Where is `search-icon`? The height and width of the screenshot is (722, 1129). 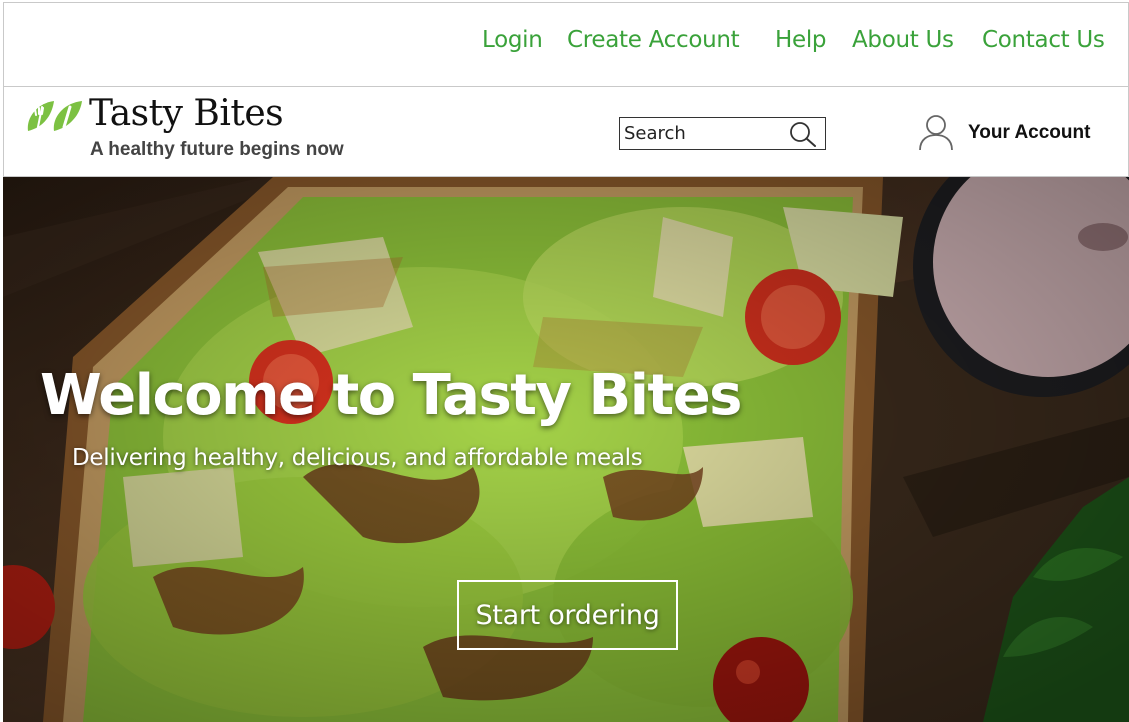 search-icon is located at coordinates (803, 134).